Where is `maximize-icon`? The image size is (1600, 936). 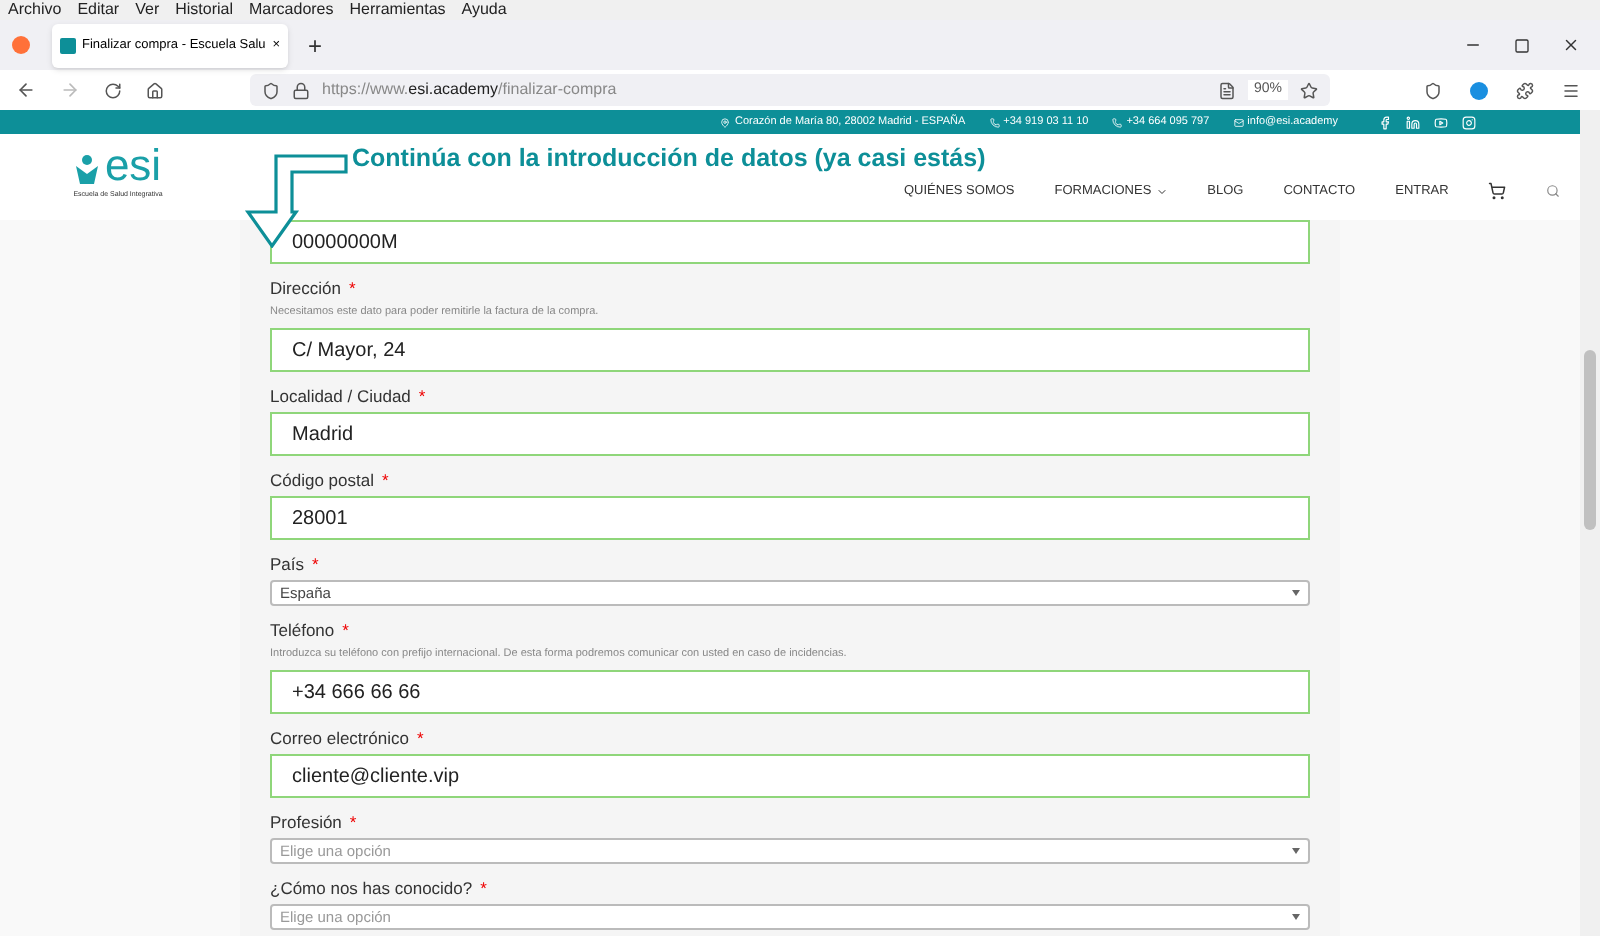 maximize-icon is located at coordinates (1522, 45).